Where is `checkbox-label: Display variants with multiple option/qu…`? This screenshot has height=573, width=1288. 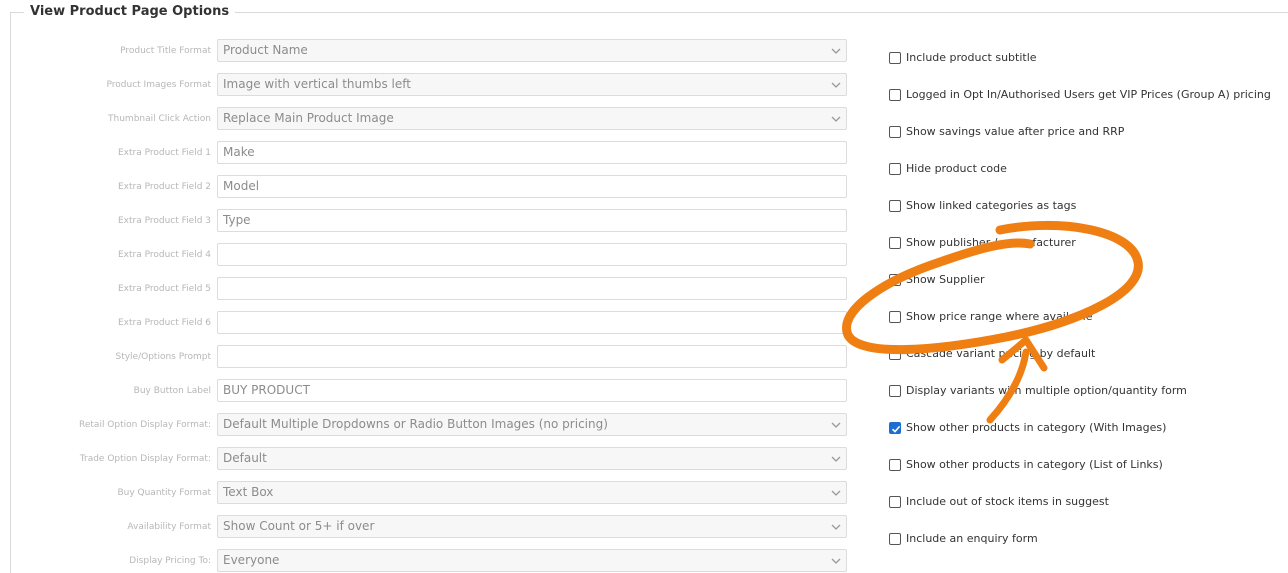 checkbox-label: Display variants with multiple option/qu… is located at coordinates (1046, 390).